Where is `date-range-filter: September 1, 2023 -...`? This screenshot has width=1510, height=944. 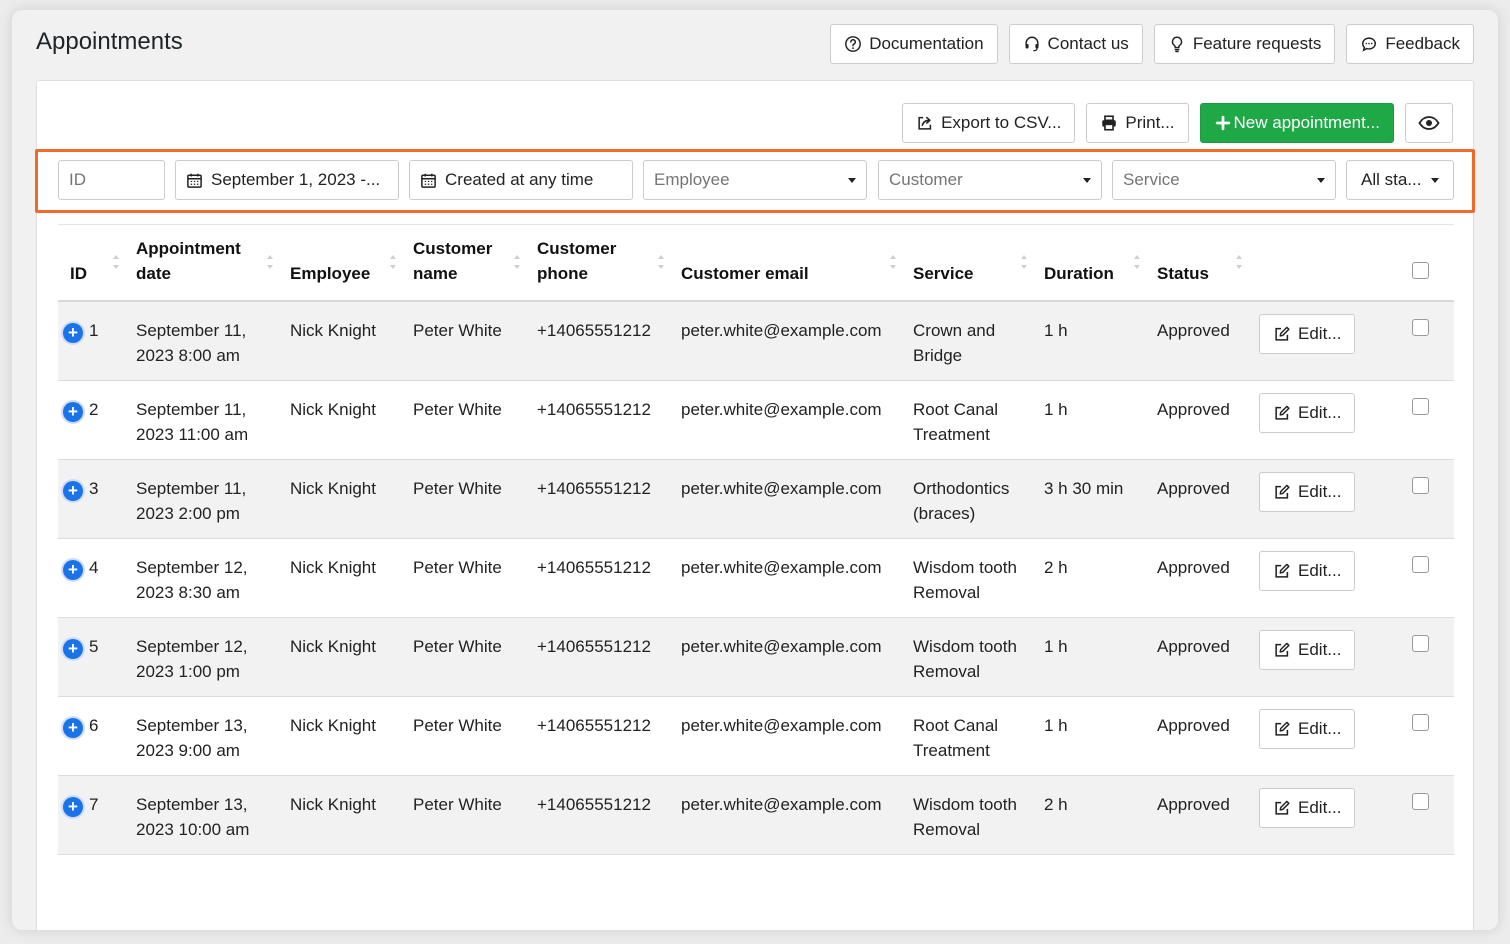
date-range-filter: September 1, 2023 -... is located at coordinates (287, 180).